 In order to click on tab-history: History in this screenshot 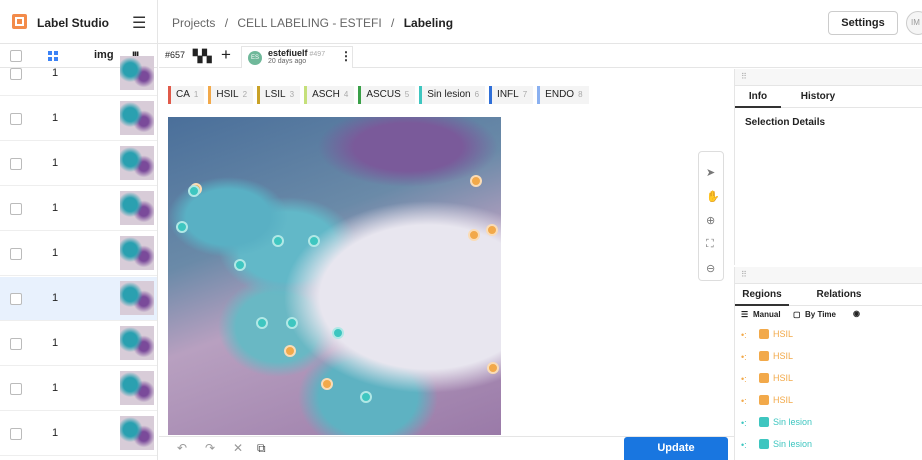, I will do `click(818, 97)`.